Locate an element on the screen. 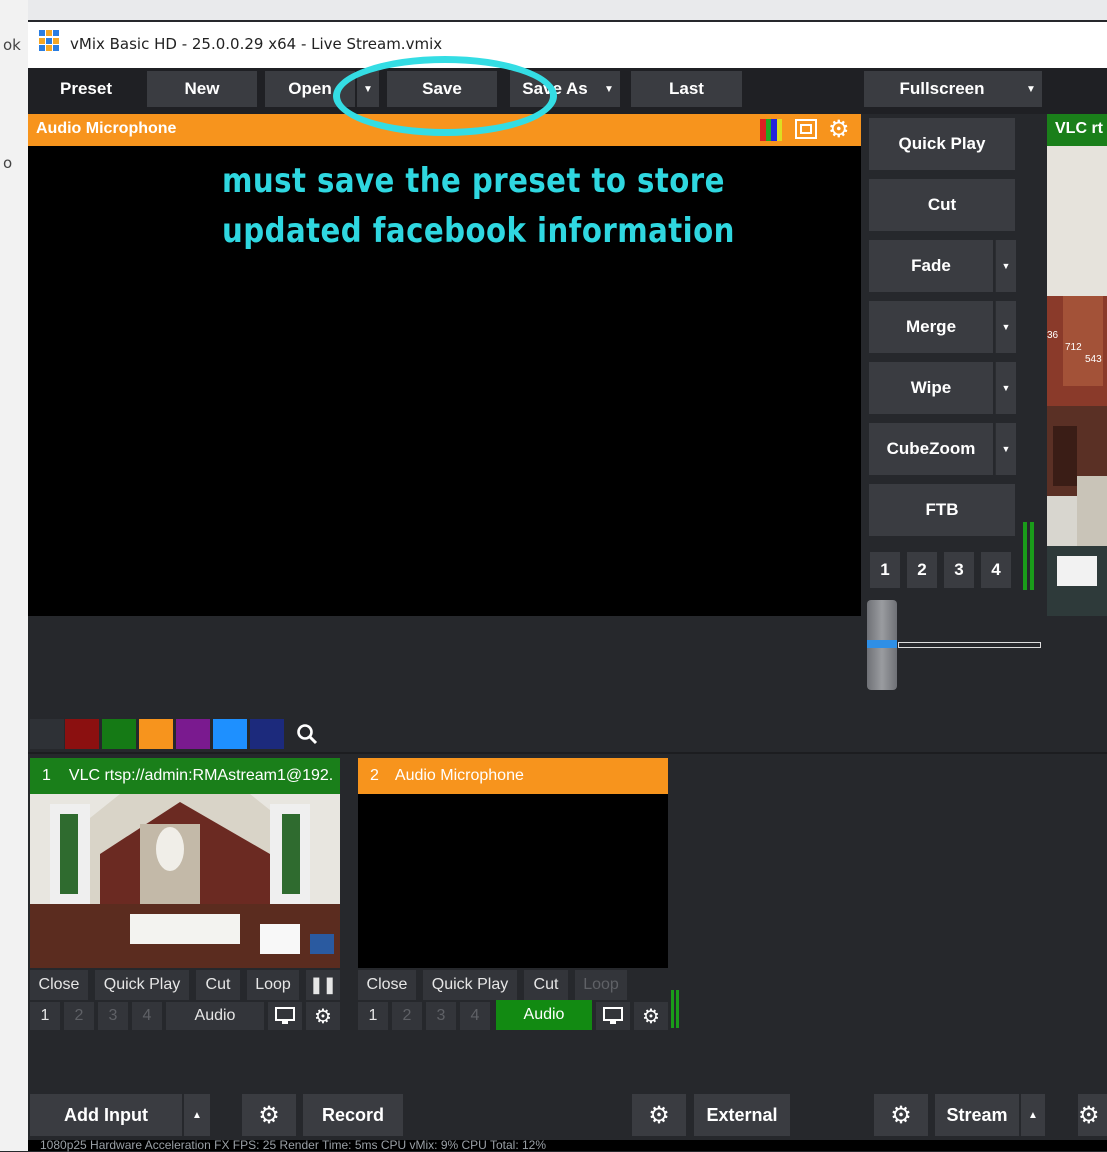 This screenshot has width=1107, height=1152. annotation-line: must save the preset to store is located at coordinates (473, 181).